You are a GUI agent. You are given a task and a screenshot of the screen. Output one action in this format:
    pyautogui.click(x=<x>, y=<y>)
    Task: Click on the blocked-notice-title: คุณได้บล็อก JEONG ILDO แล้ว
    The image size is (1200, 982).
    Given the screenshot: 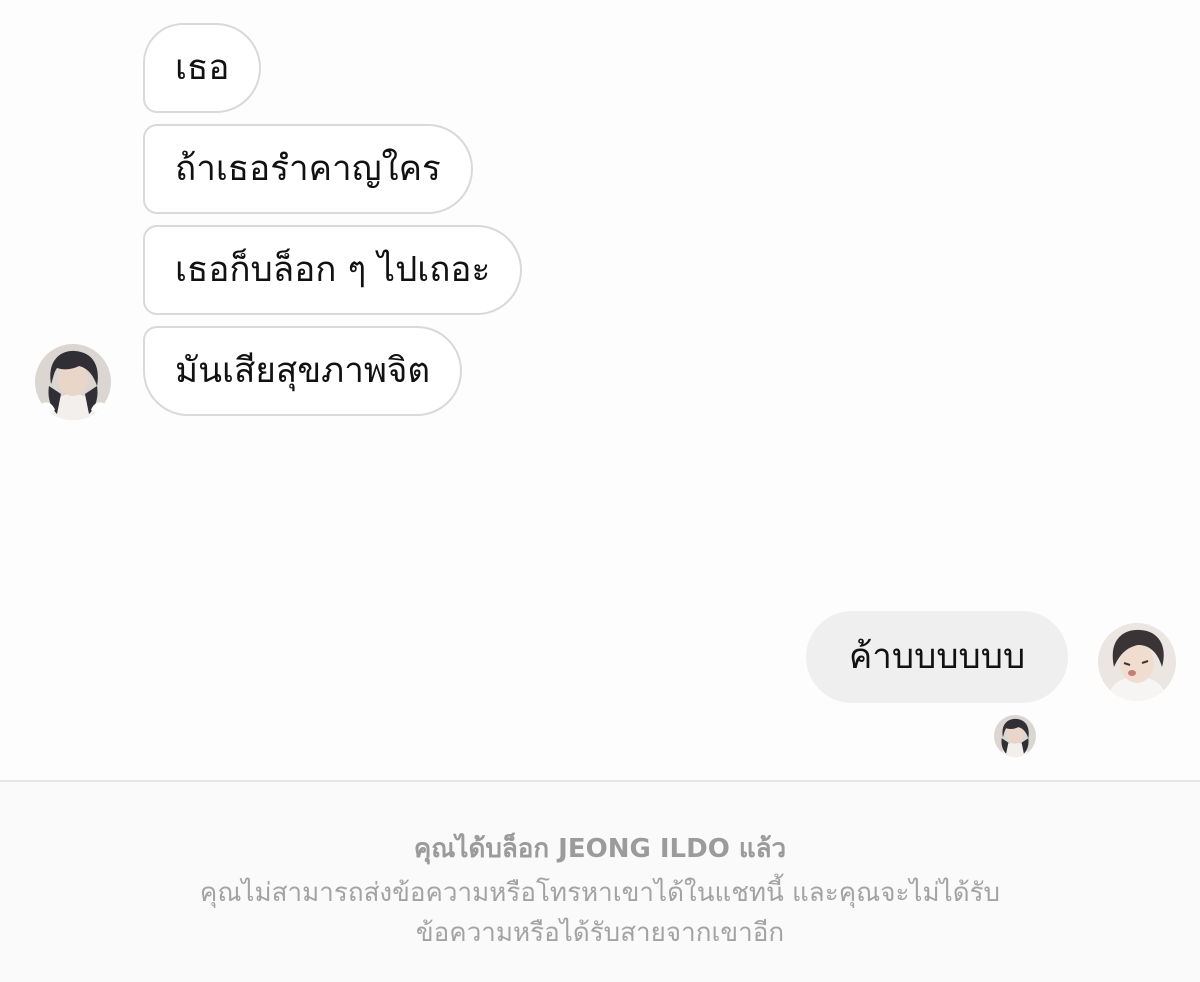 What is the action you would take?
    pyautogui.click(x=600, y=849)
    